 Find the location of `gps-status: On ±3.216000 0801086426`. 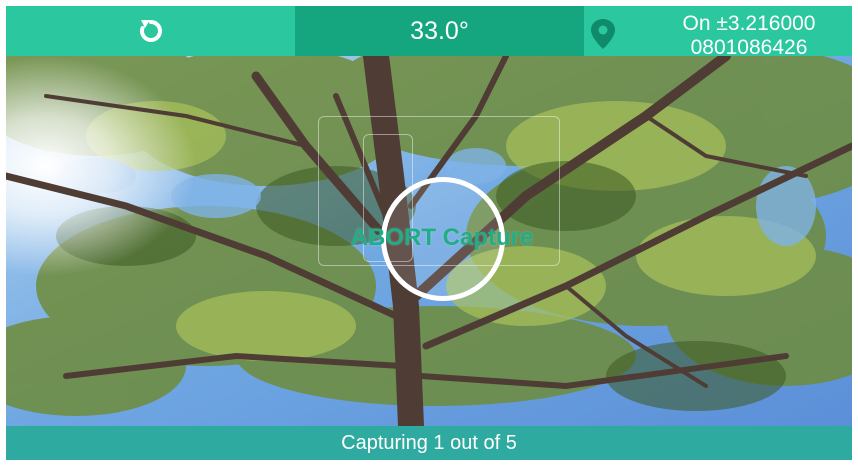

gps-status: On ±3.216000 0801086426 is located at coordinates (718, 31).